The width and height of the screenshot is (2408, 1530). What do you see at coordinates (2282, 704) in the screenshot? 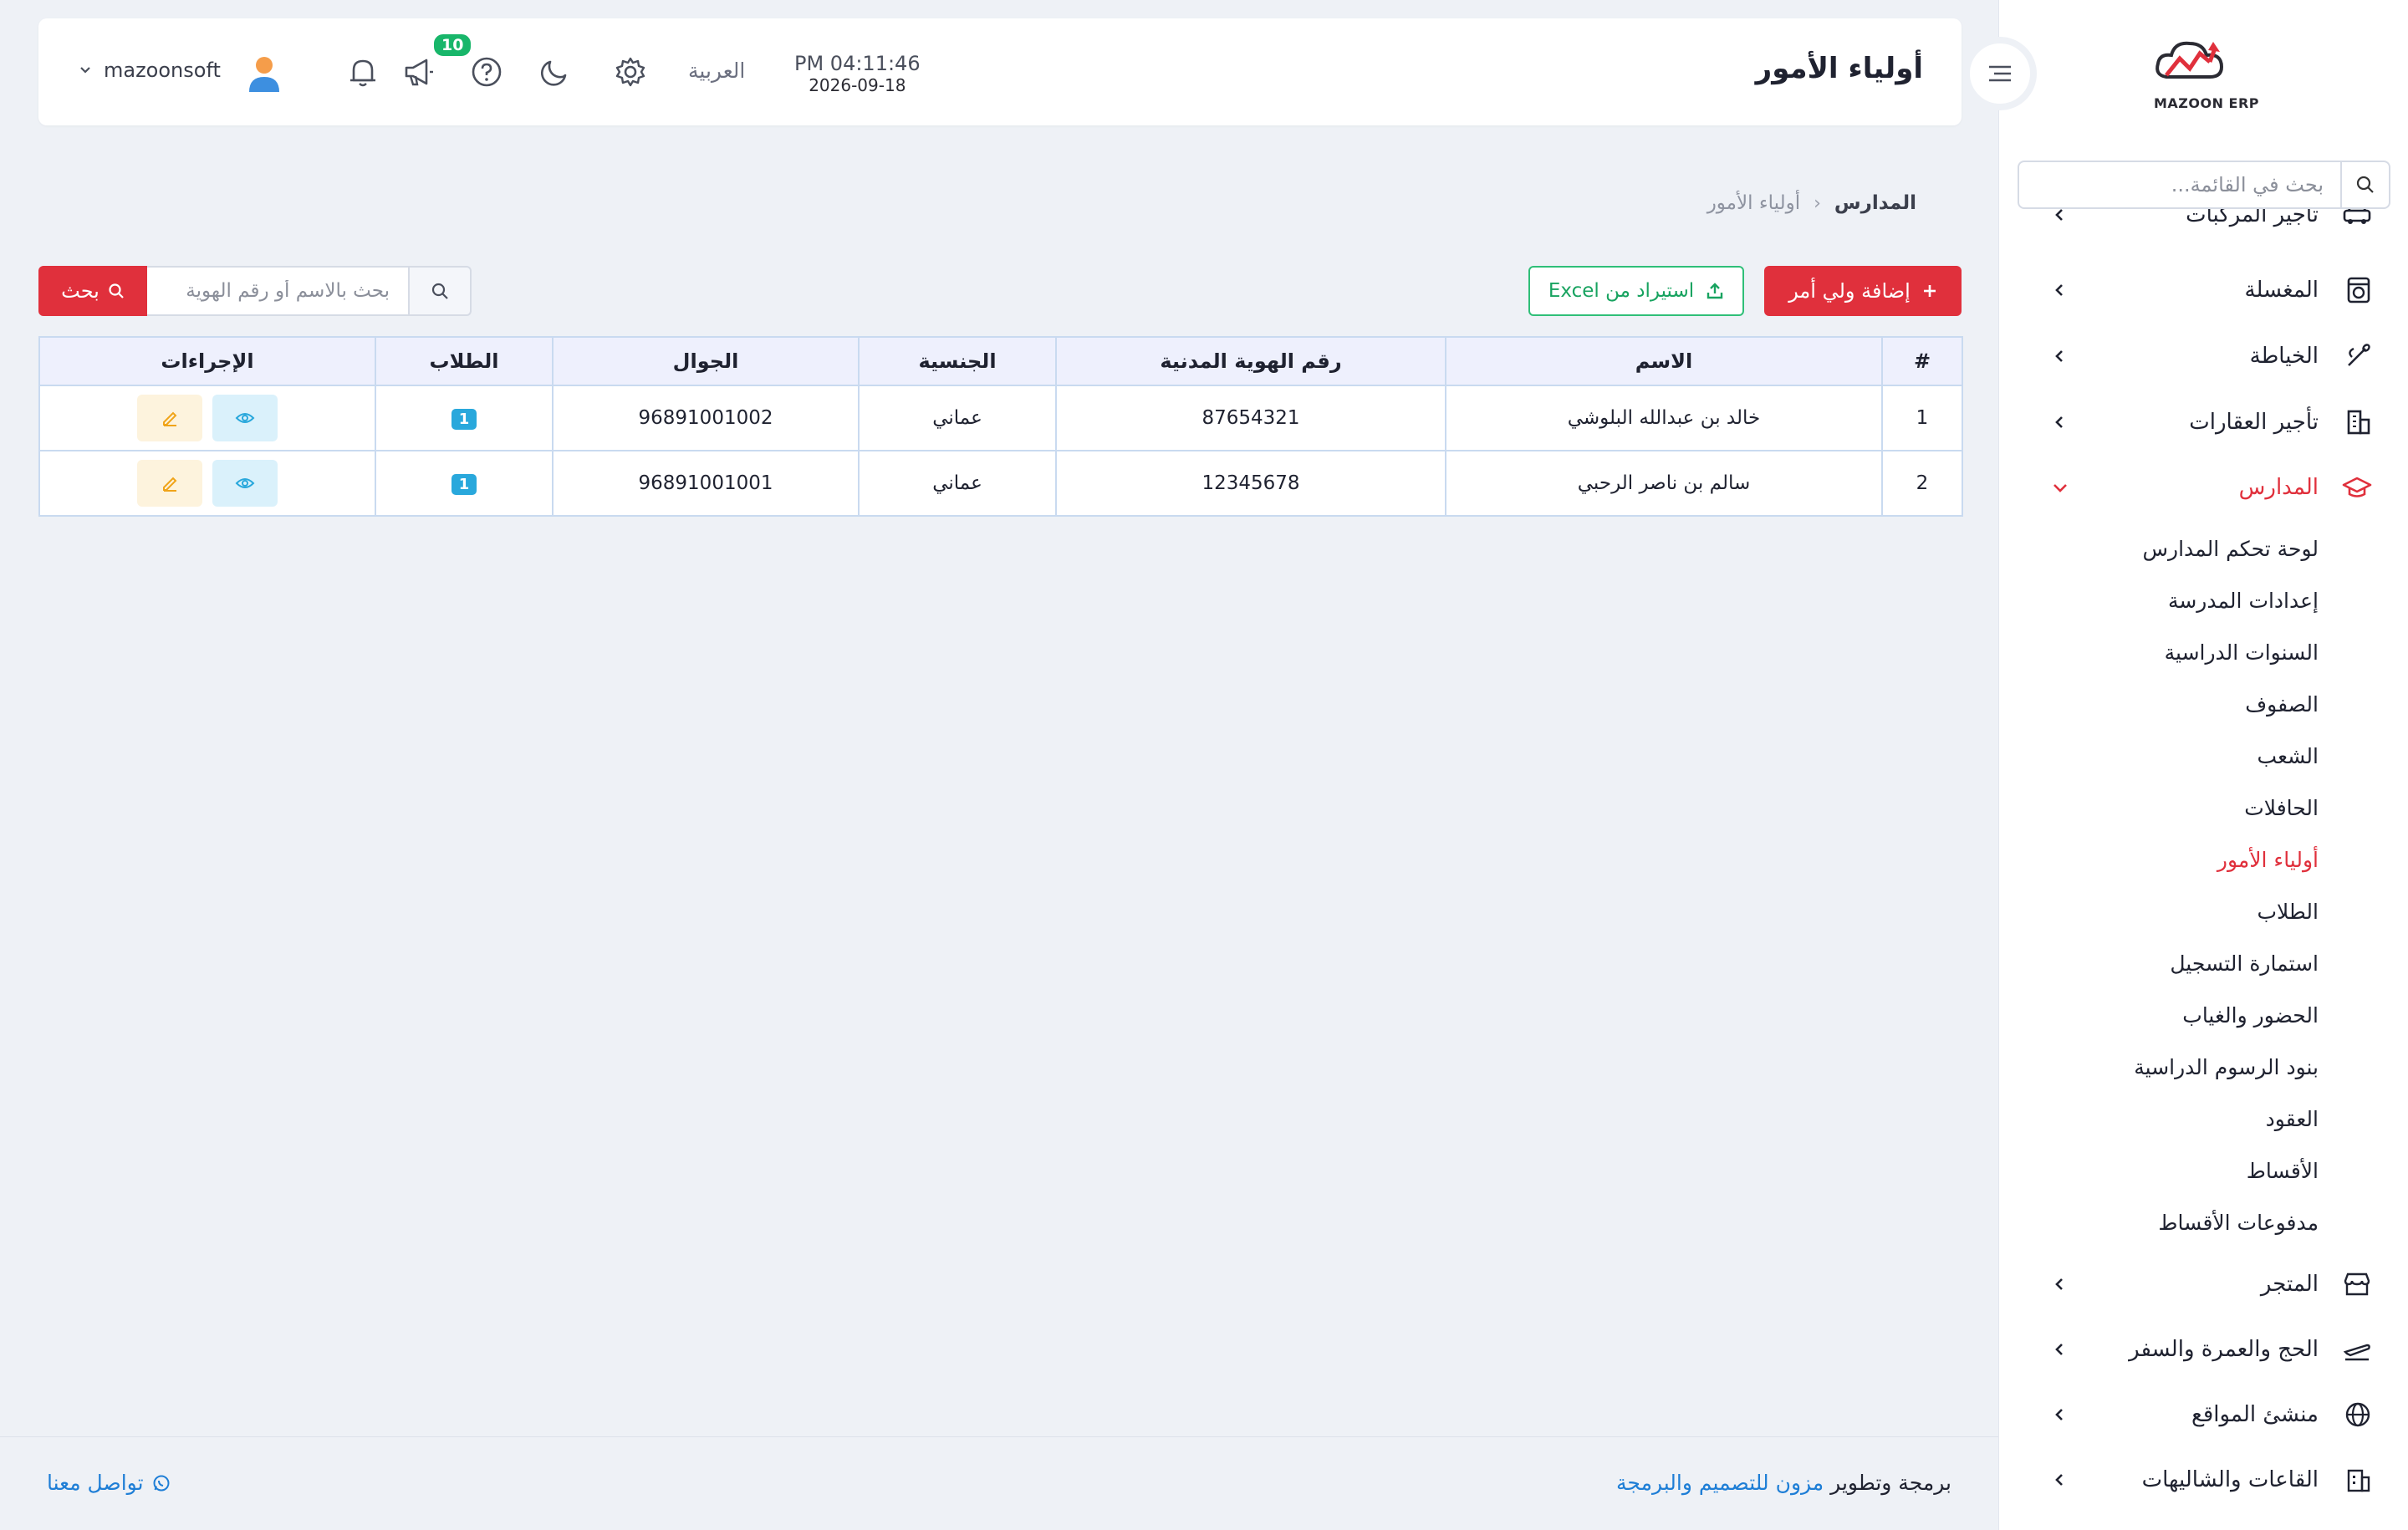
I see `submenu-grades: الصفوف` at bounding box center [2282, 704].